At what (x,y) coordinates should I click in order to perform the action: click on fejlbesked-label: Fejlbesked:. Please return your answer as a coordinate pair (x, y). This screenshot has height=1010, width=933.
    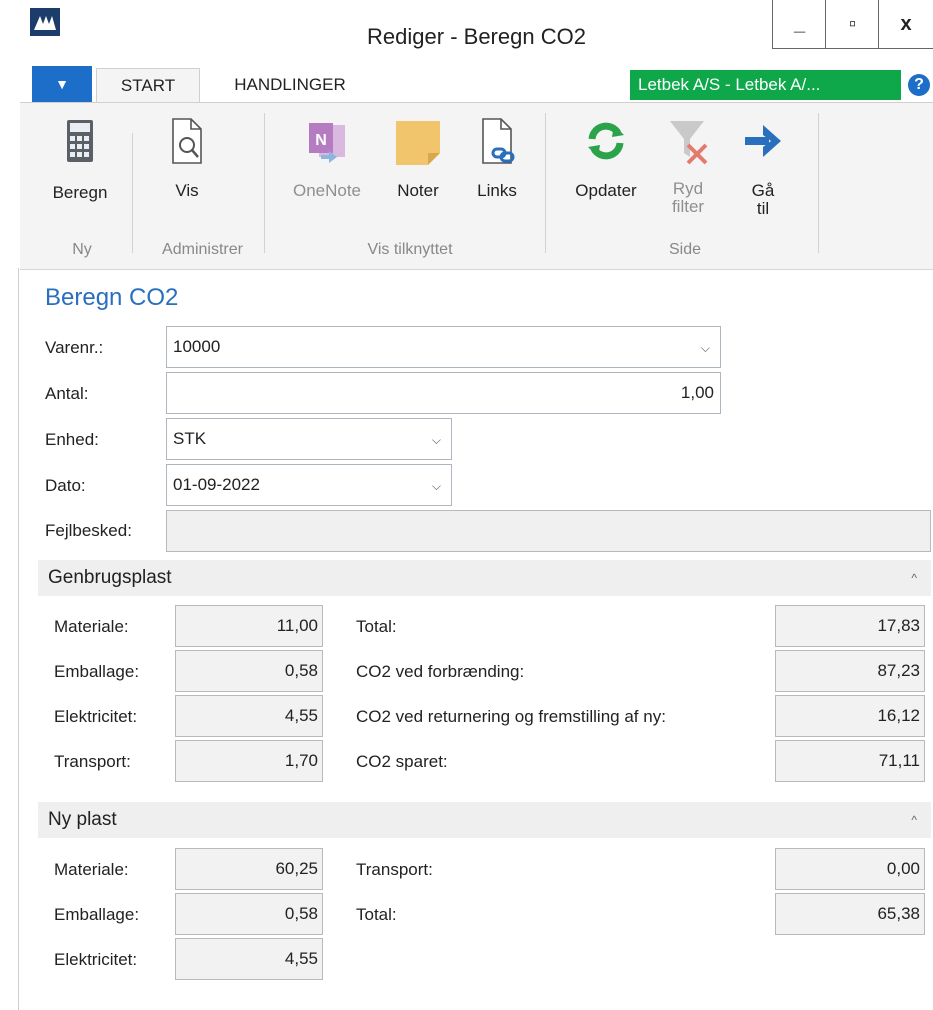
    Looking at the image, I should click on (88, 530).